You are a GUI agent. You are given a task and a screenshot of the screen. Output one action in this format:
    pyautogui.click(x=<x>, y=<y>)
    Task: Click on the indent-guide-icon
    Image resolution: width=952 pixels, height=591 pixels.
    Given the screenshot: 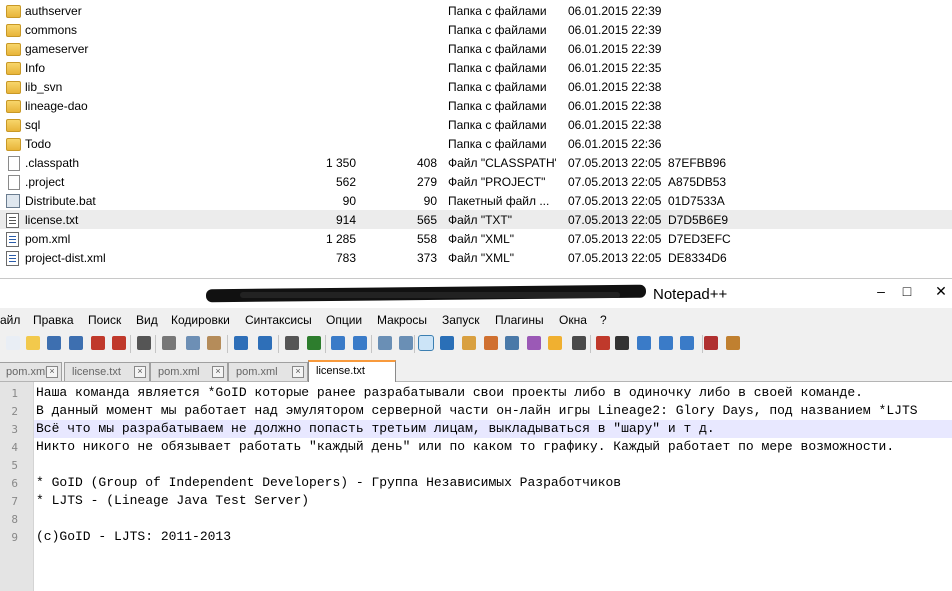 What is the action you would take?
    pyautogui.click(x=469, y=343)
    